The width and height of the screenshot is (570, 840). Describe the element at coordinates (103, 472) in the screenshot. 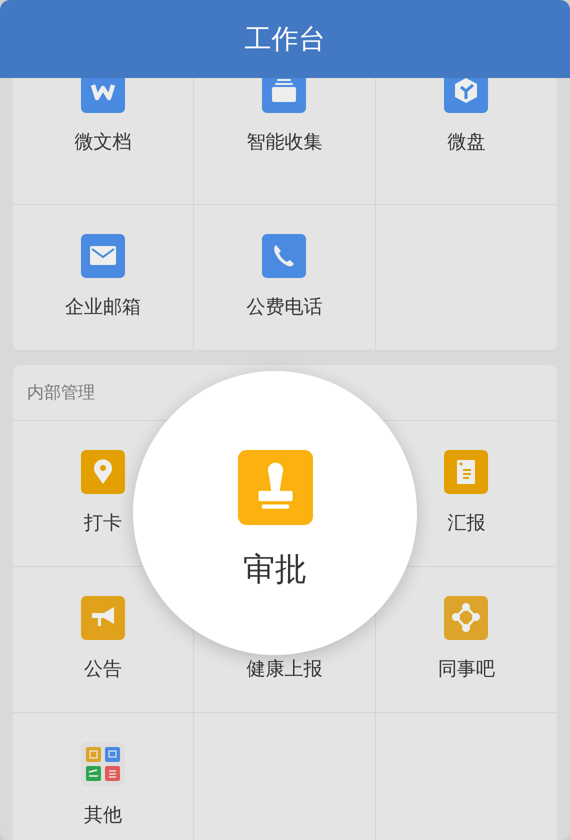

I see `location-pin-icon` at that location.